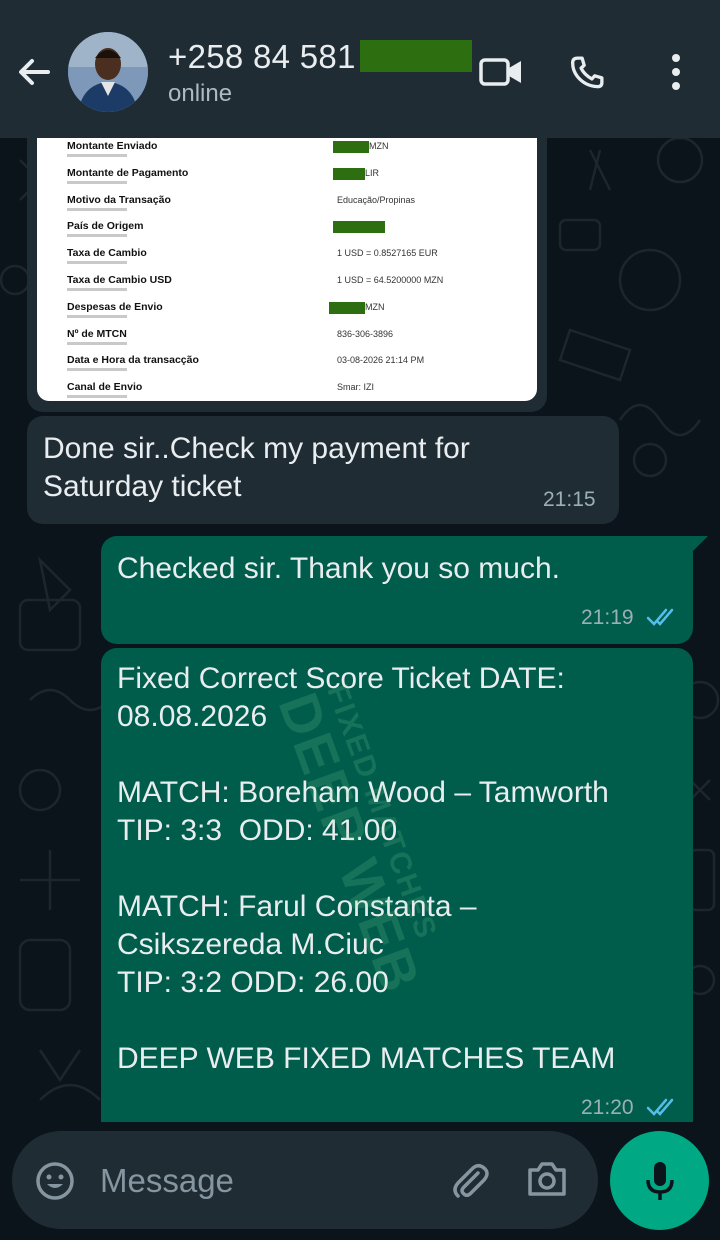  I want to click on message-time: 21:19, so click(607, 617).